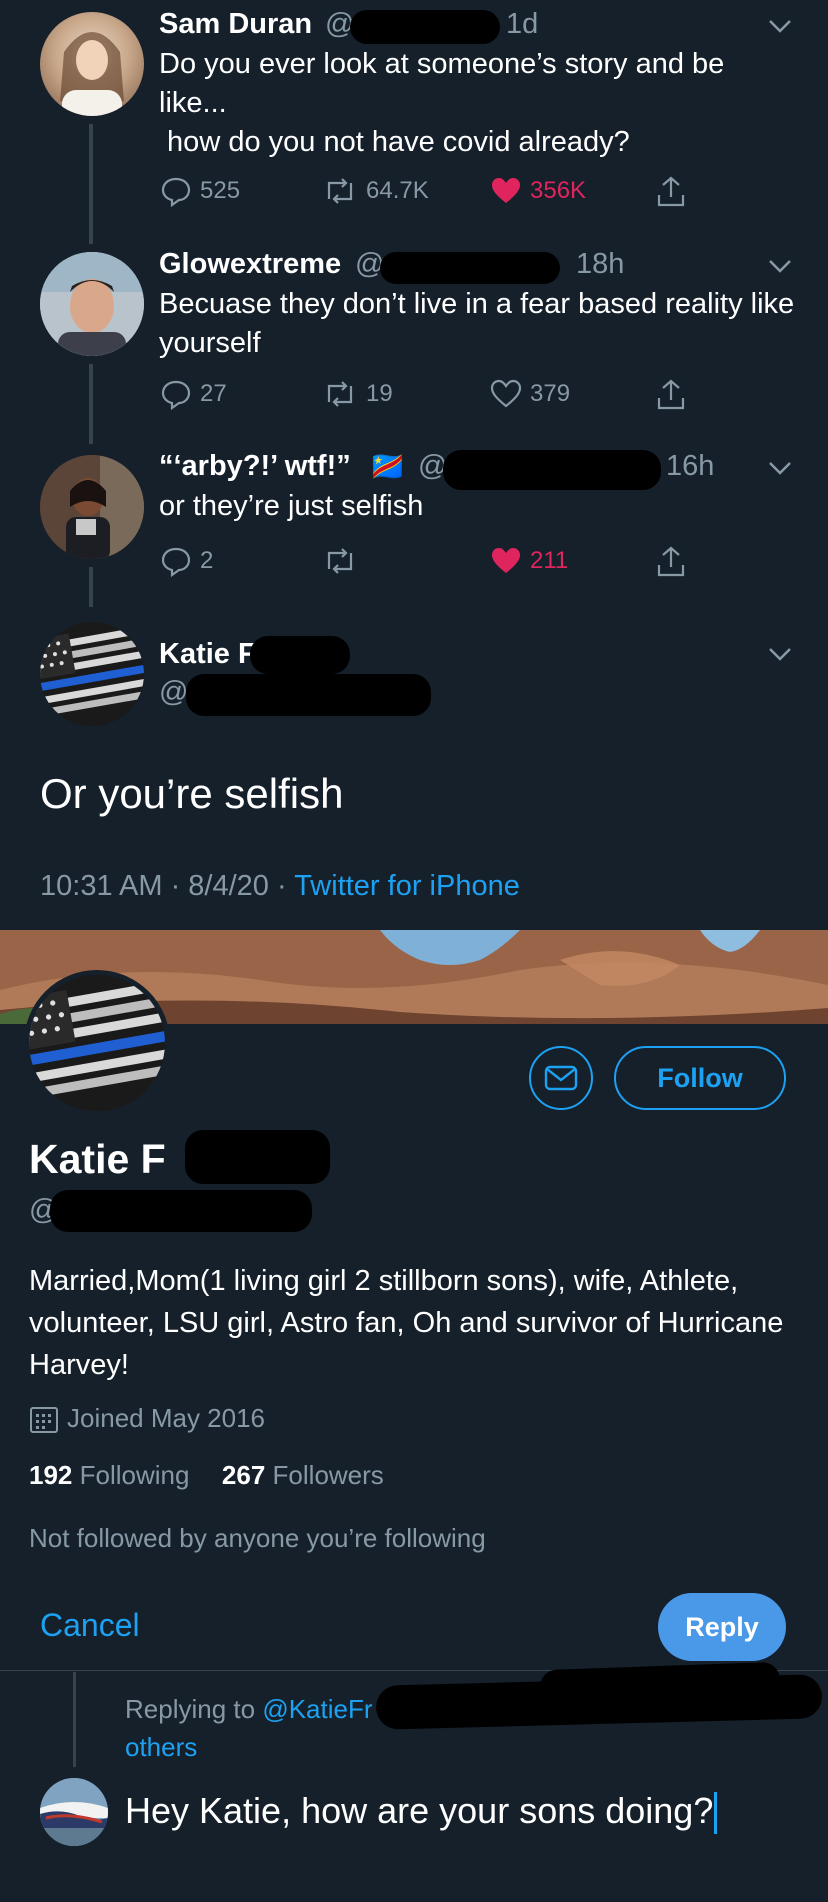  I want to click on replying-to-others: others, so click(465, 1747).